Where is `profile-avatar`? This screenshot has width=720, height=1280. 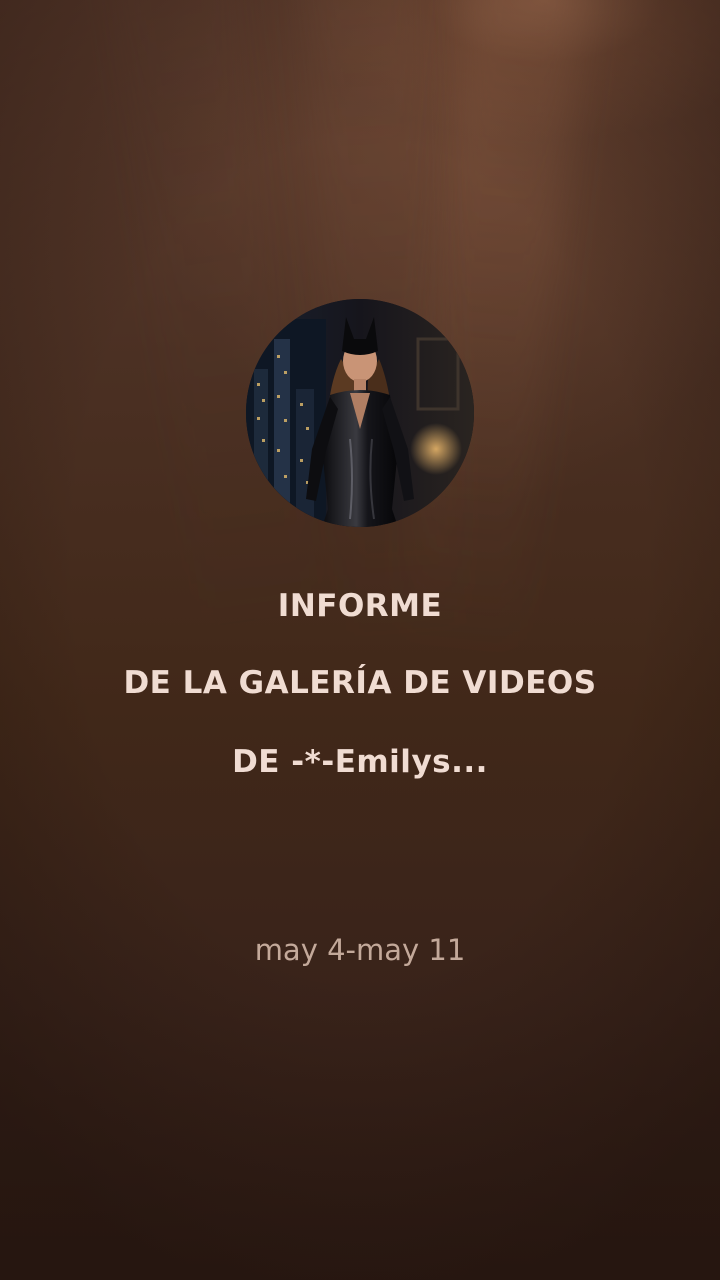
profile-avatar is located at coordinates (360, 413).